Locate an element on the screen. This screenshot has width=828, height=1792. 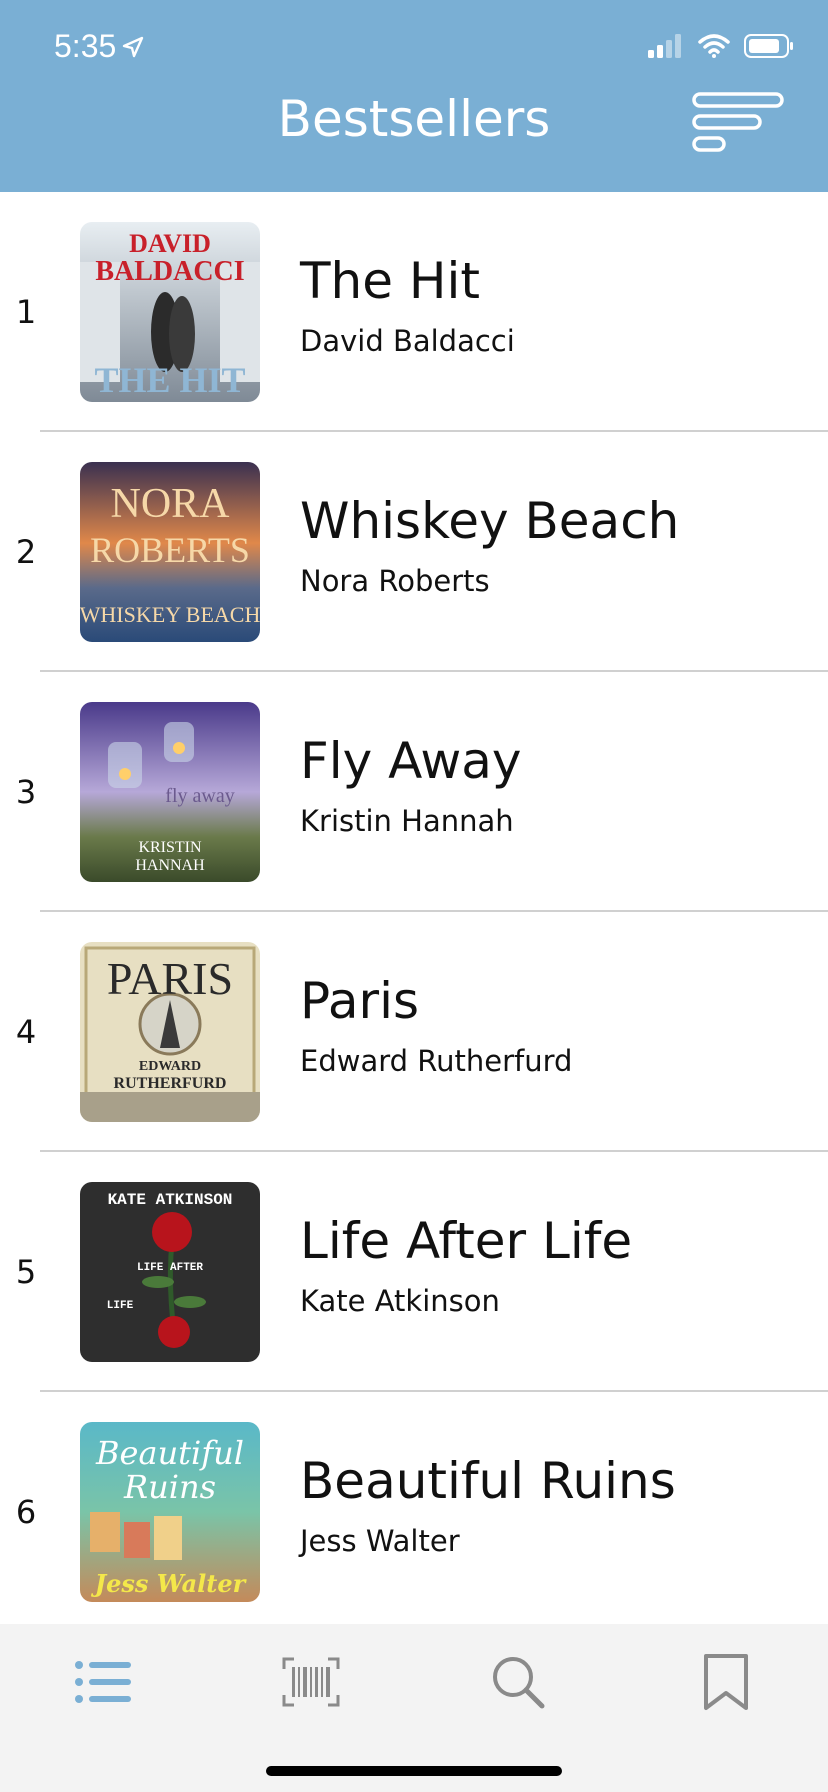
wifi-icon is located at coordinates (714, 46).